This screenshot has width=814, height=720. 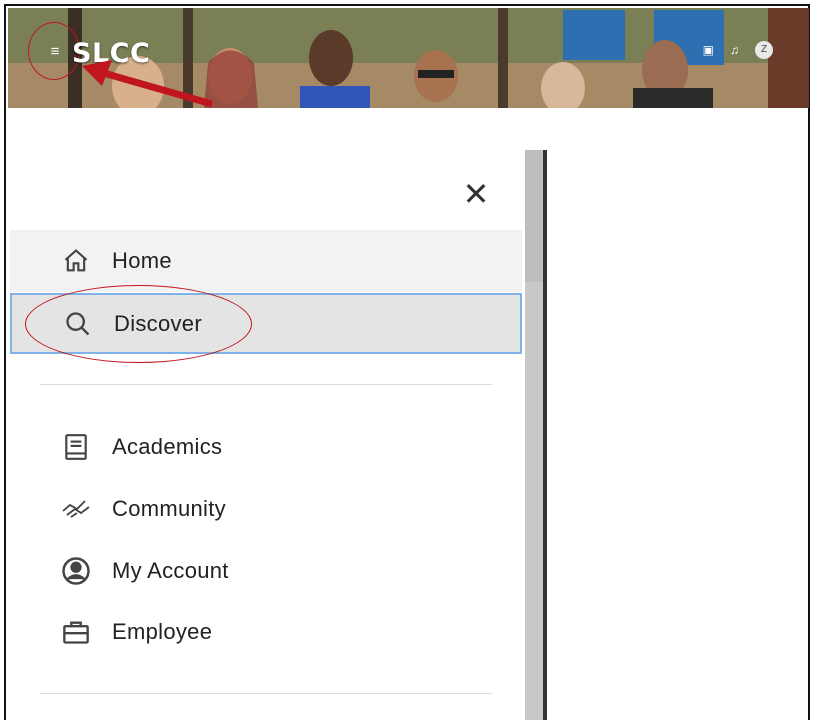 What do you see at coordinates (545, 435) in the screenshot?
I see `scrollbar-edge` at bounding box center [545, 435].